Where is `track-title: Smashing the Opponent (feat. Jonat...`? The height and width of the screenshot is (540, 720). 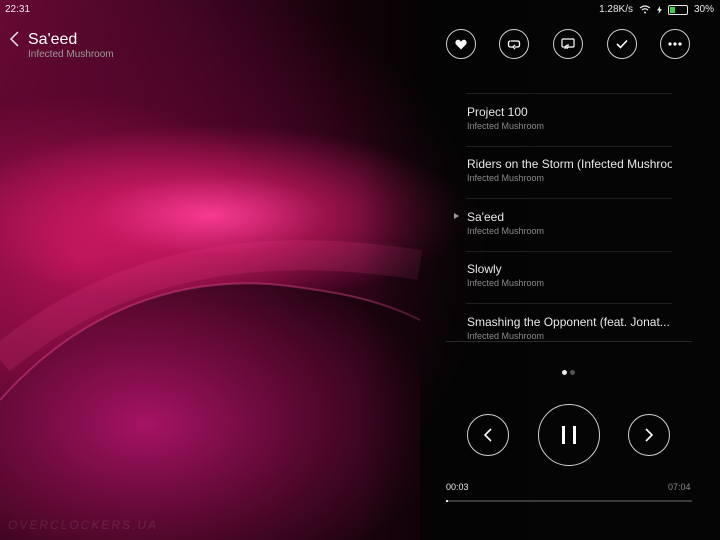
track-title: Smashing the Opponent (feat. Jonat... is located at coordinates (568, 321).